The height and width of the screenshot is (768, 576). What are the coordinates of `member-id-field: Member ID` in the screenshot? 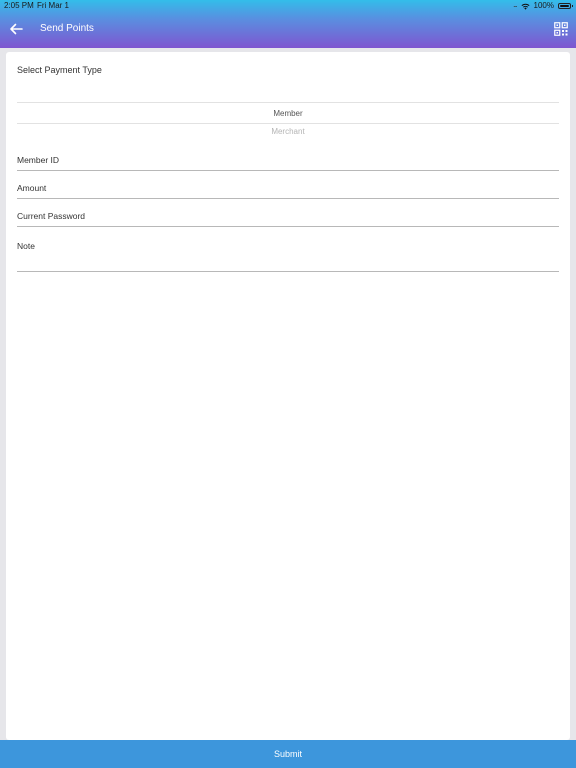 It's located at (288, 163).